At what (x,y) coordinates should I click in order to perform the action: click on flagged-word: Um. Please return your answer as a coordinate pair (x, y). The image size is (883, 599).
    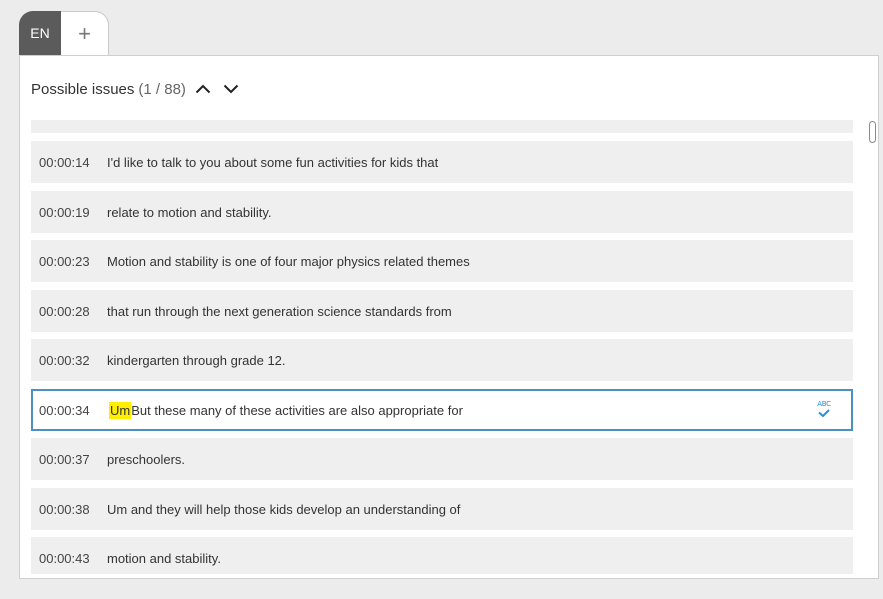
    Looking at the image, I should click on (120, 410).